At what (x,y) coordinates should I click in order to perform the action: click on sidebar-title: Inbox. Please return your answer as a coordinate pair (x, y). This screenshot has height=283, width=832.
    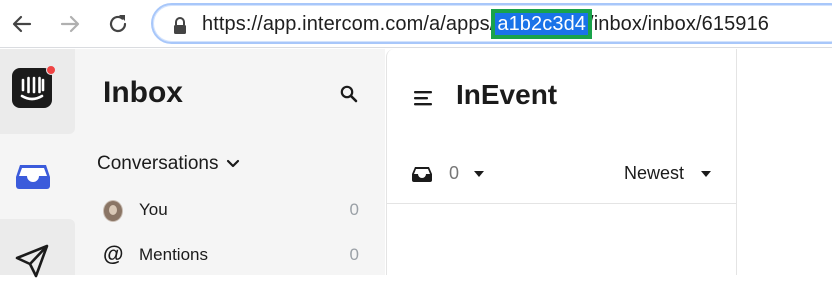
    Looking at the image, I should click on (143, 92).